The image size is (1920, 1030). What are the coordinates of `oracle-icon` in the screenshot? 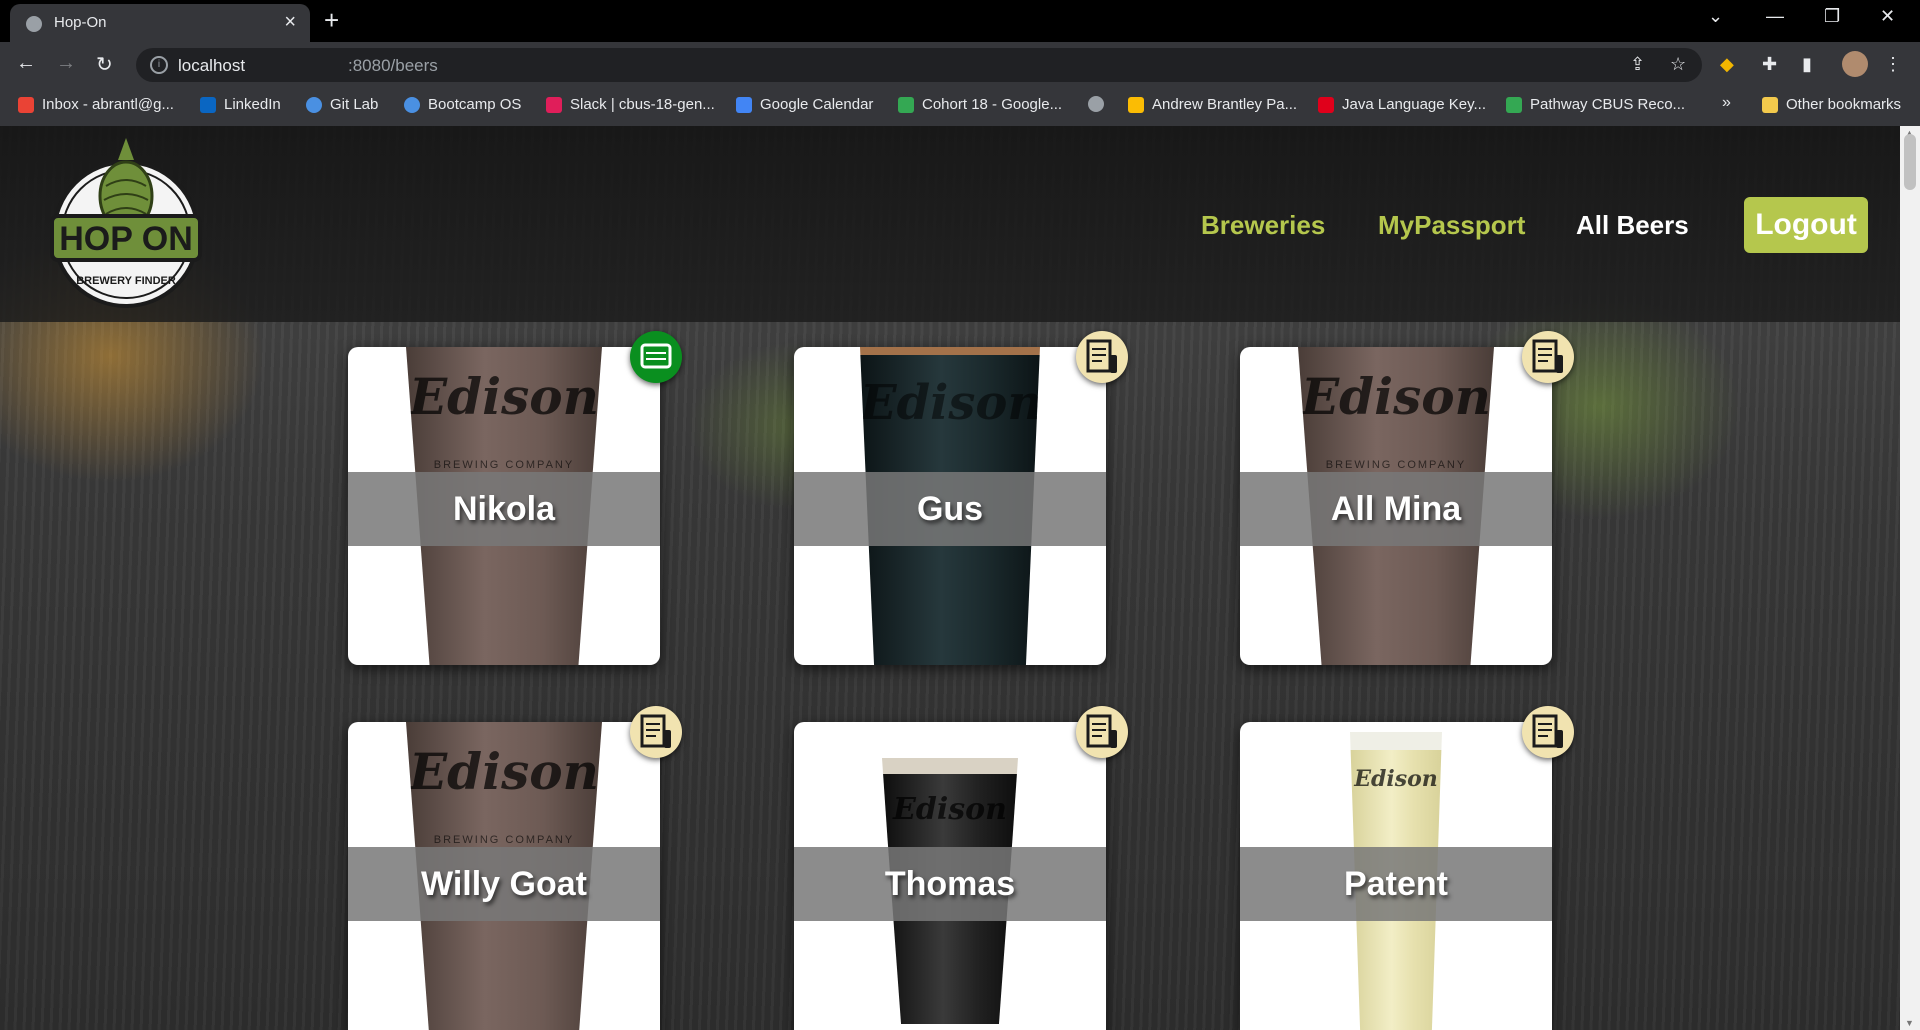 It's located at (1326, 104).